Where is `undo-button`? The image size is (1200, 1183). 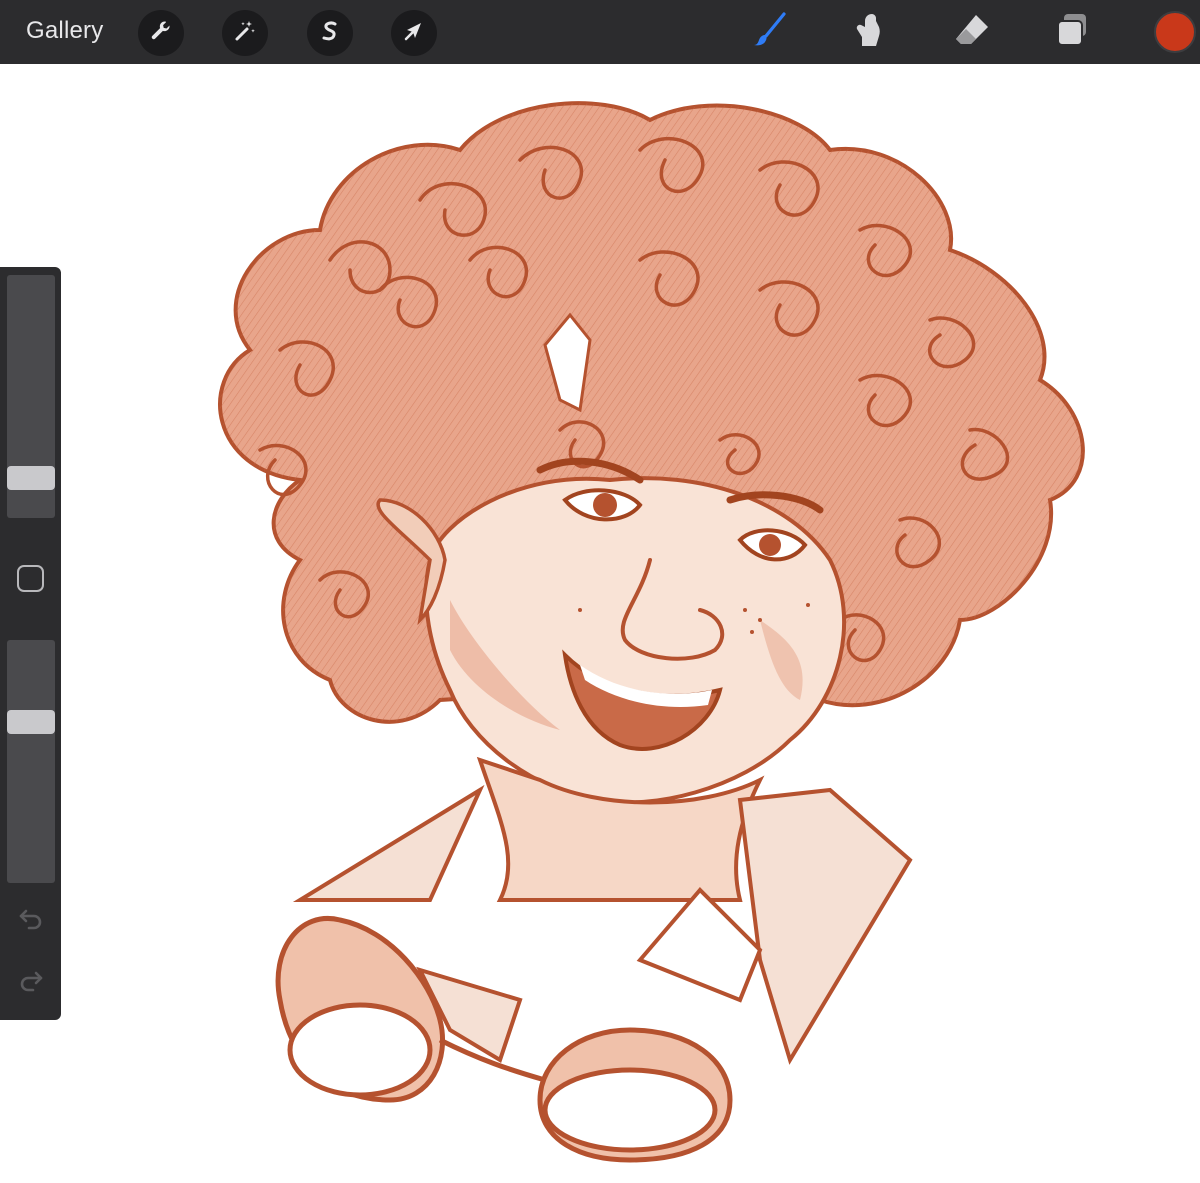
undo-button is located at coordinates (31, 920).